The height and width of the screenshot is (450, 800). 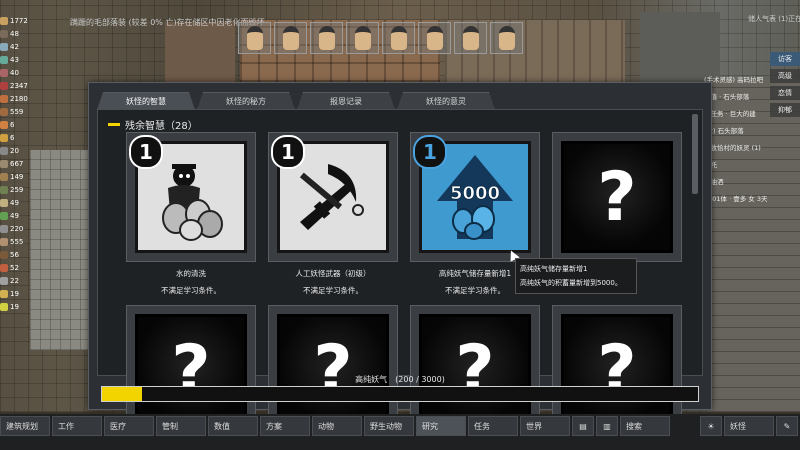 I want to click on scrollbar, so click(x=695, y=154).